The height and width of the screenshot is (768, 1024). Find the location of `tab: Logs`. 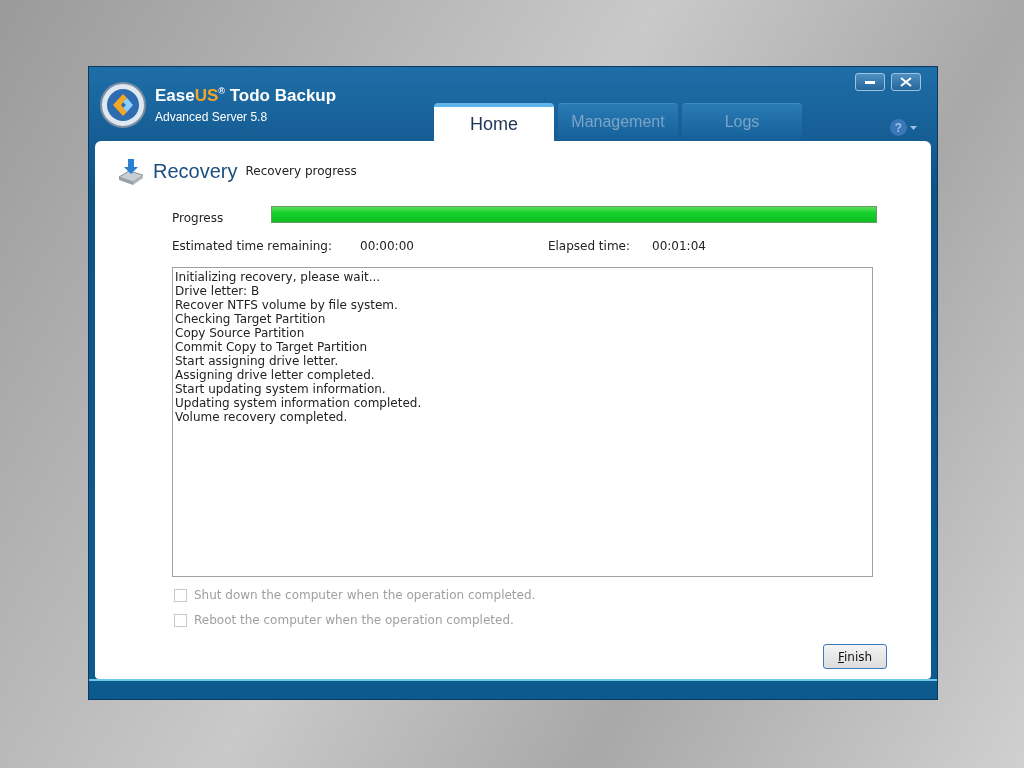

tab: Logs is located at coordinates (742, 121).